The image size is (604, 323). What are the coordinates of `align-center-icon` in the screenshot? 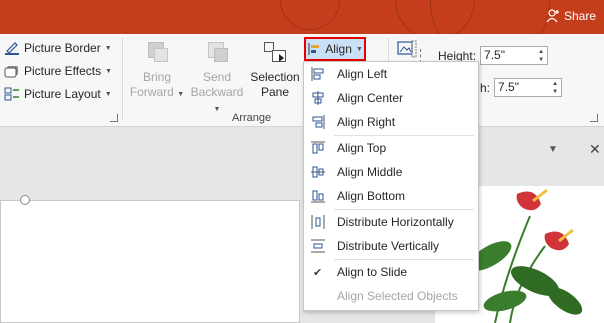 It's located at (318, 98).